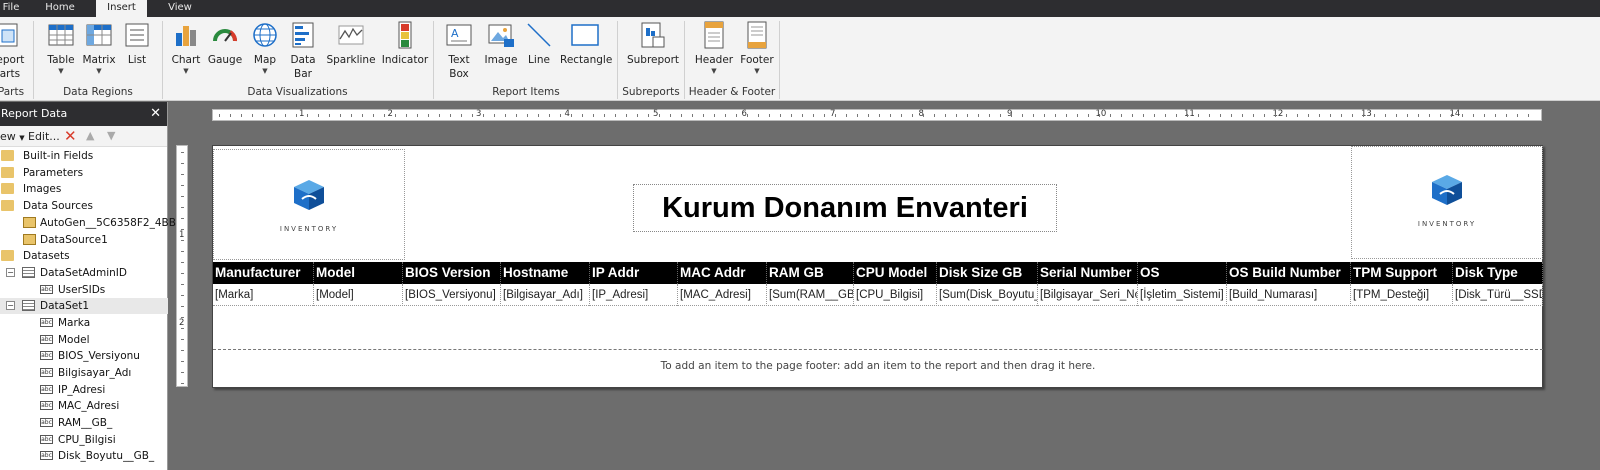  What do you see at coordinates (84, 440) in the screenshot?
I see `tree-field-item: abc CPU_Bilgisi` at bounding box center [84, 440].